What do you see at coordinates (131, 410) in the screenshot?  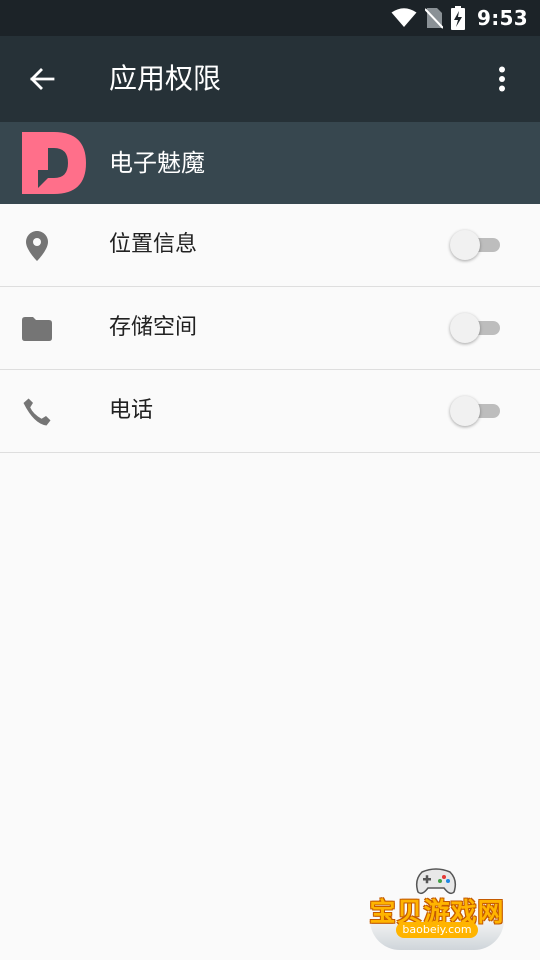 I see `permission-label: 电话` at bounding box center [131, 410].